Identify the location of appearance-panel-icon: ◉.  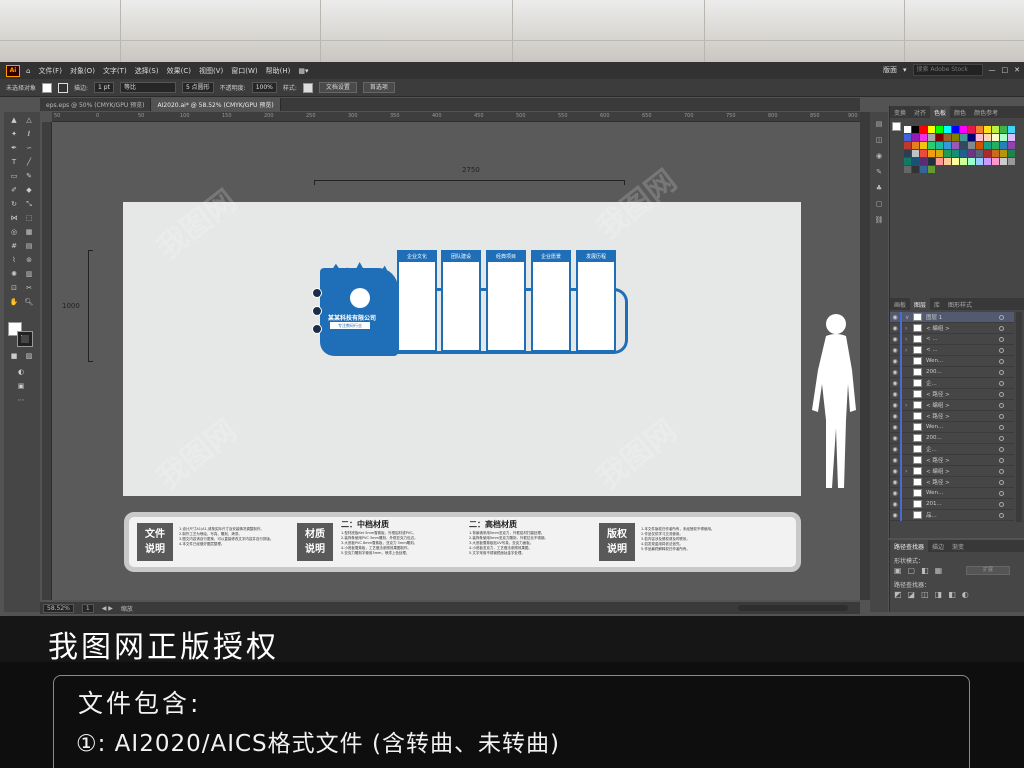
(879, 156).